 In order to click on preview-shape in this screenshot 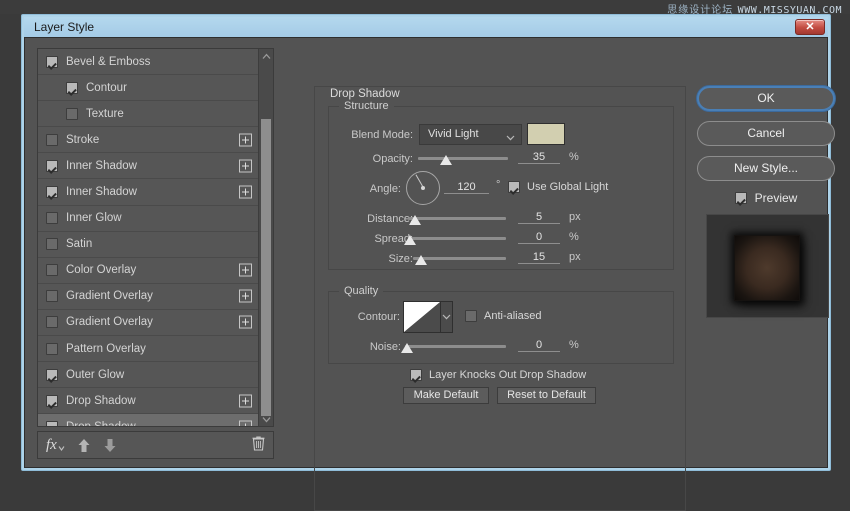, I will do `click(766, 268)`.